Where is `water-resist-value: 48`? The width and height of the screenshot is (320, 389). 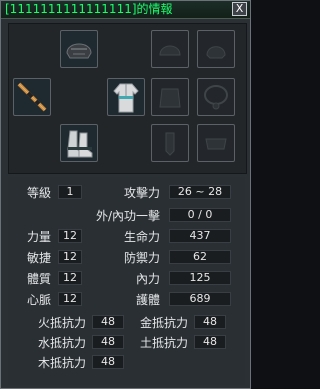 water-resist-value: 48 is located at coordinates (108, 342).